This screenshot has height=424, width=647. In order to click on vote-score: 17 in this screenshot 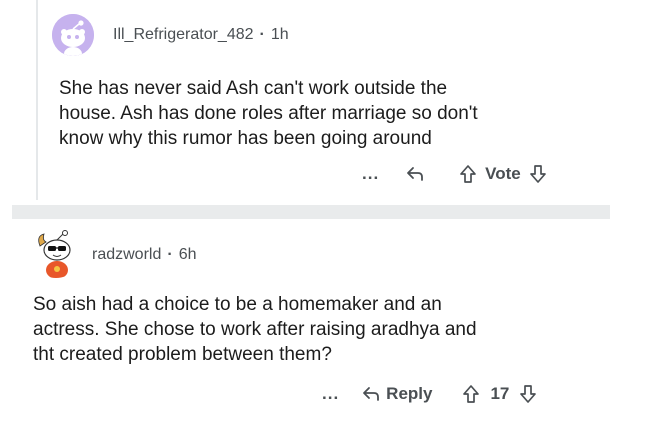, I will do `click(500, 393)`.